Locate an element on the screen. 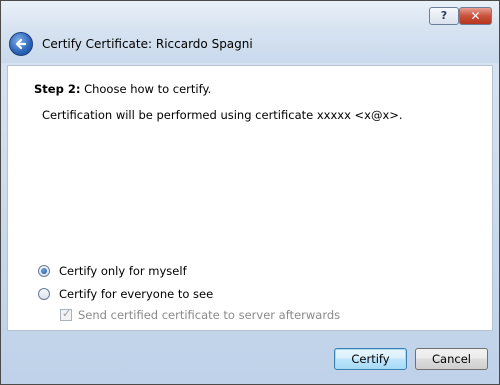 This screenshot has height=385, width=500. close-button: ✕ is located at coordinates (475, 16).